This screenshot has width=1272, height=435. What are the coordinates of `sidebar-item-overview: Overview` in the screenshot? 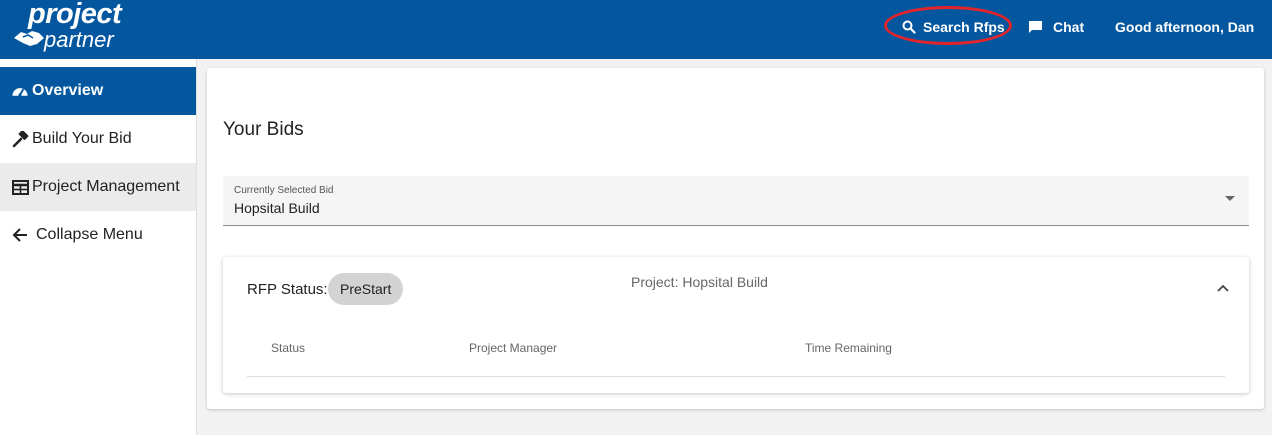 It's located at (98, 91).